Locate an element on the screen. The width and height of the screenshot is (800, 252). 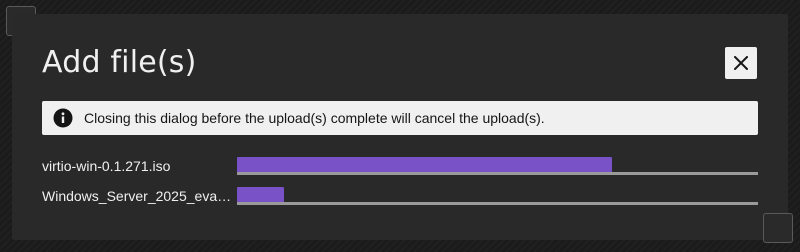
close-button is located at coordinates (741, 63).